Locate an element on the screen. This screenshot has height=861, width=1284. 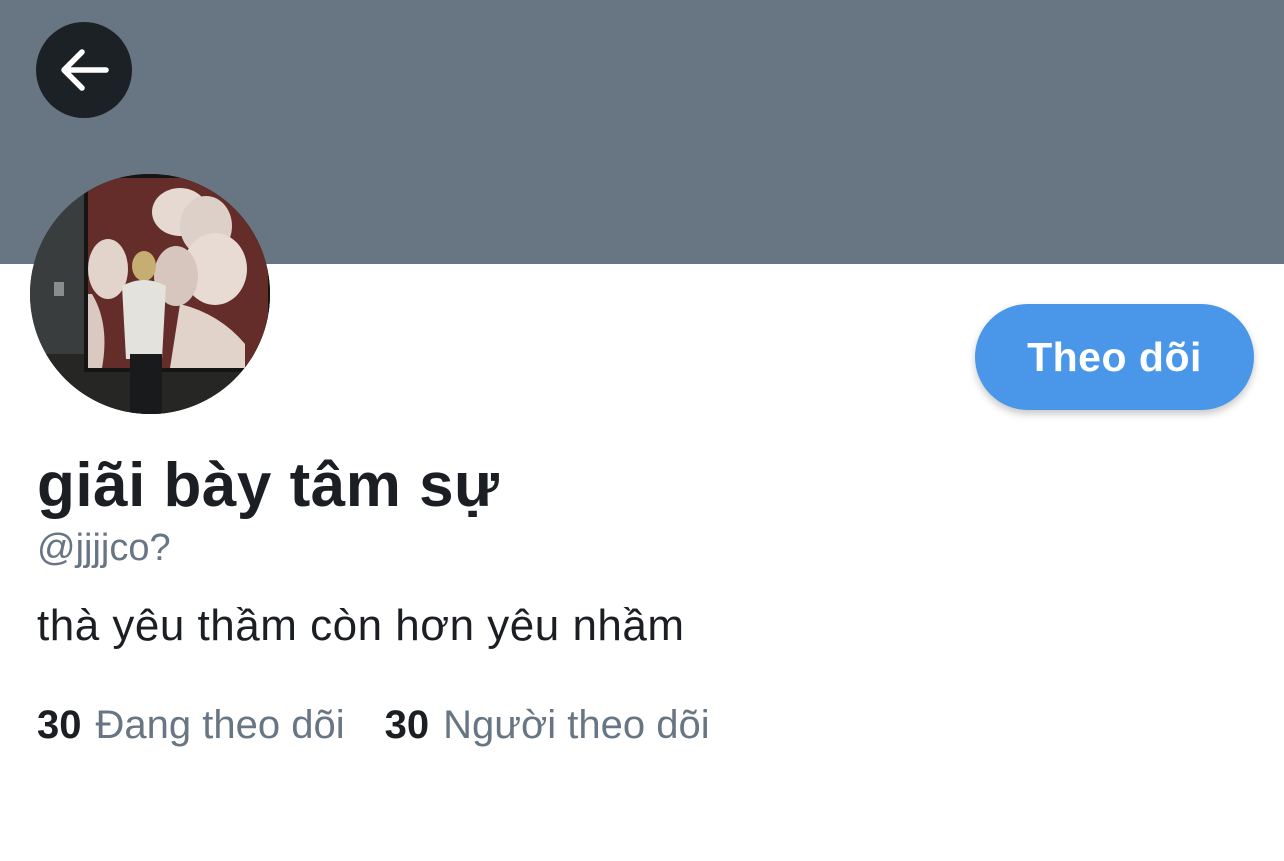
avatar-image is located at coordinates (150, 294).